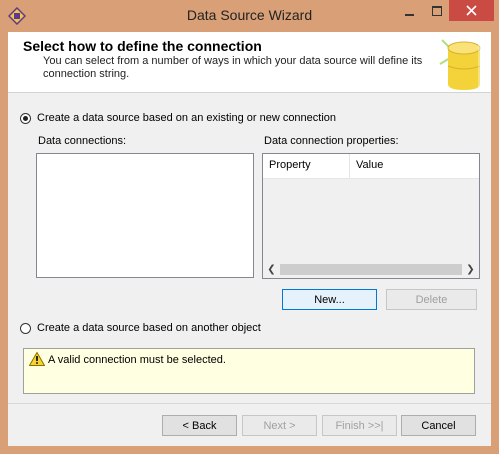  Describe the element at coordinates (249, 403) in the screenshot. I see `footer-divider` at that location.